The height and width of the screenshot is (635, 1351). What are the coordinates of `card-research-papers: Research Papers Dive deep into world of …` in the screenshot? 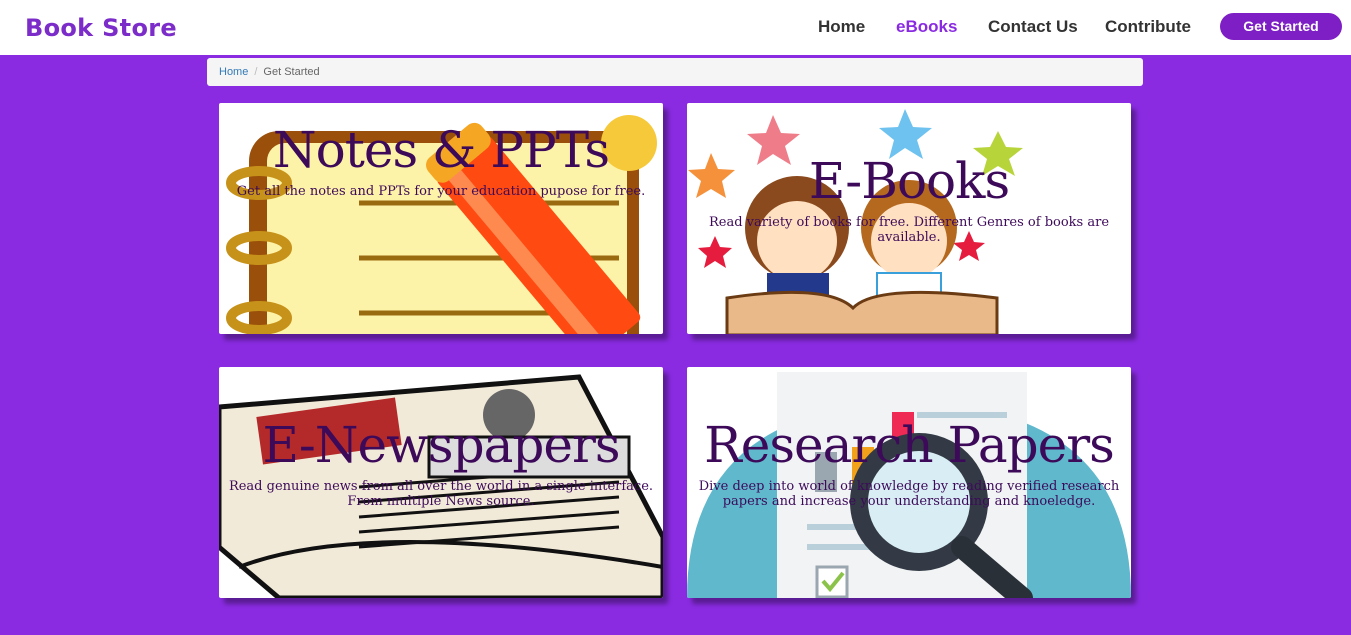 It's located at (909, 482).